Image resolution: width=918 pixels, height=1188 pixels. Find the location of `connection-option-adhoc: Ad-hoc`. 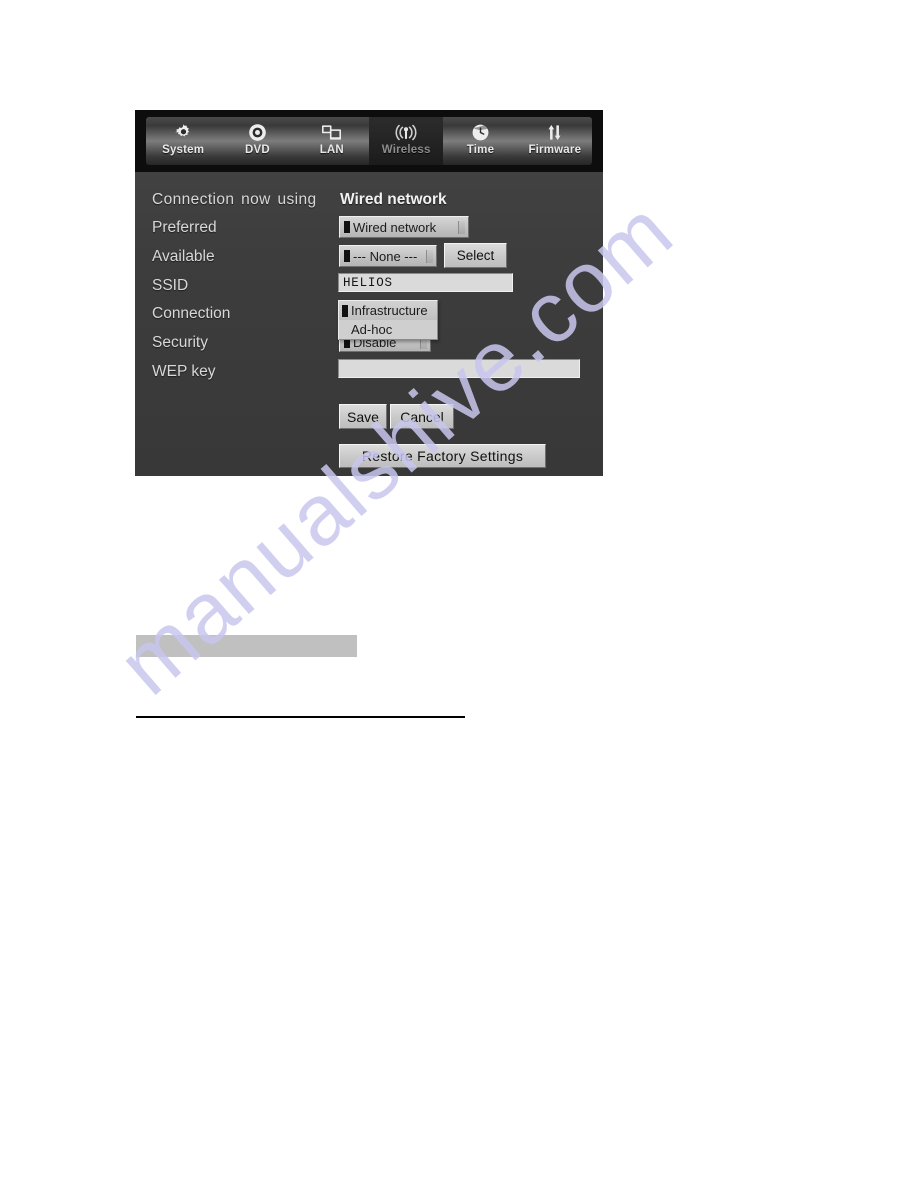

connection-option-adhoc: Ad-hoc is located at coordinates (388, 329).